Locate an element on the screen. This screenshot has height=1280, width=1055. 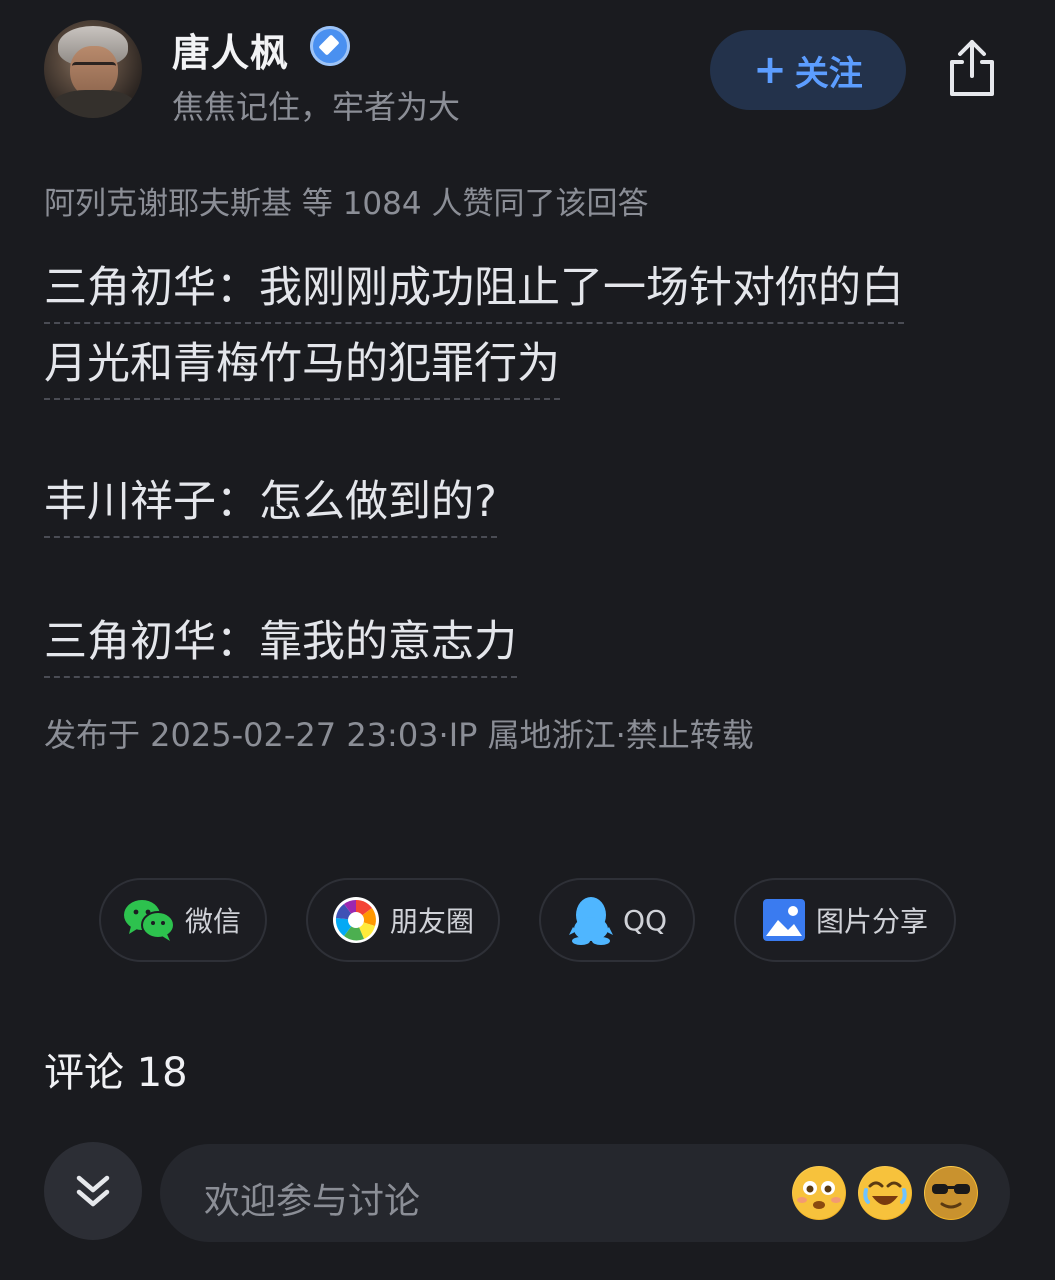
avatar-glasses is located at coordinates (94, 68).